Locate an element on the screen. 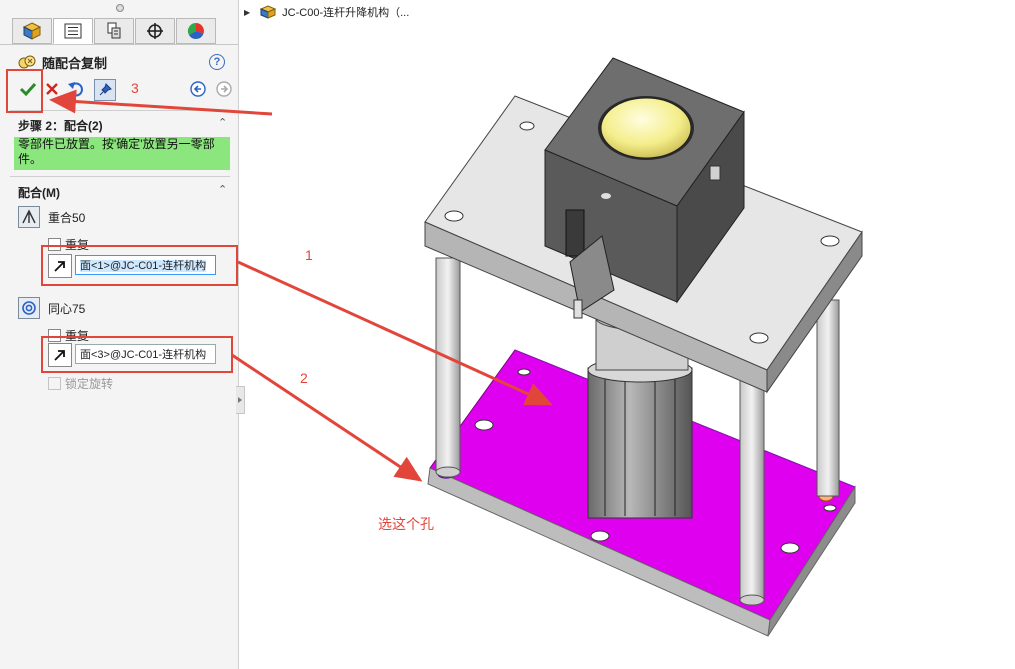  annotation-label-1: 1 is located at coordinates (309, 255).